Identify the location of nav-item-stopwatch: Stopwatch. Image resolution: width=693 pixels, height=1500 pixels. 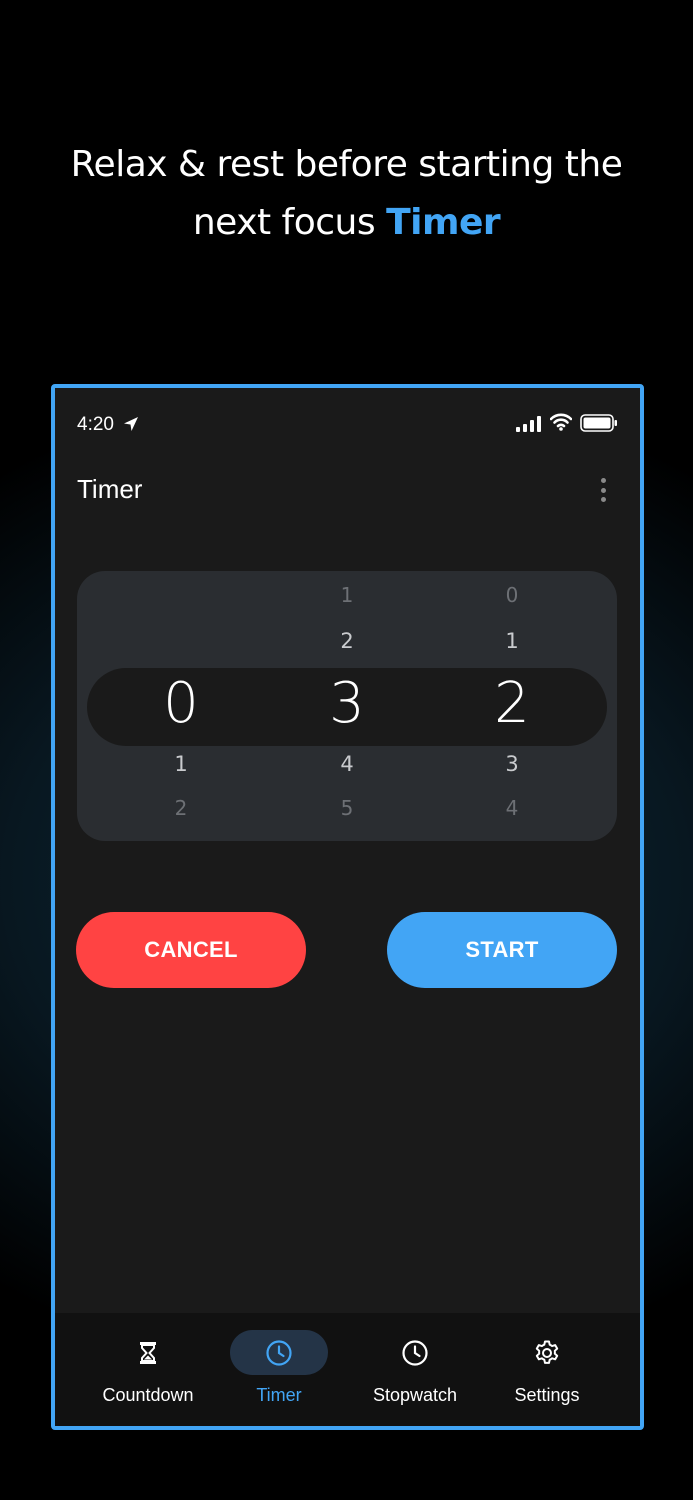
(415, 1369).